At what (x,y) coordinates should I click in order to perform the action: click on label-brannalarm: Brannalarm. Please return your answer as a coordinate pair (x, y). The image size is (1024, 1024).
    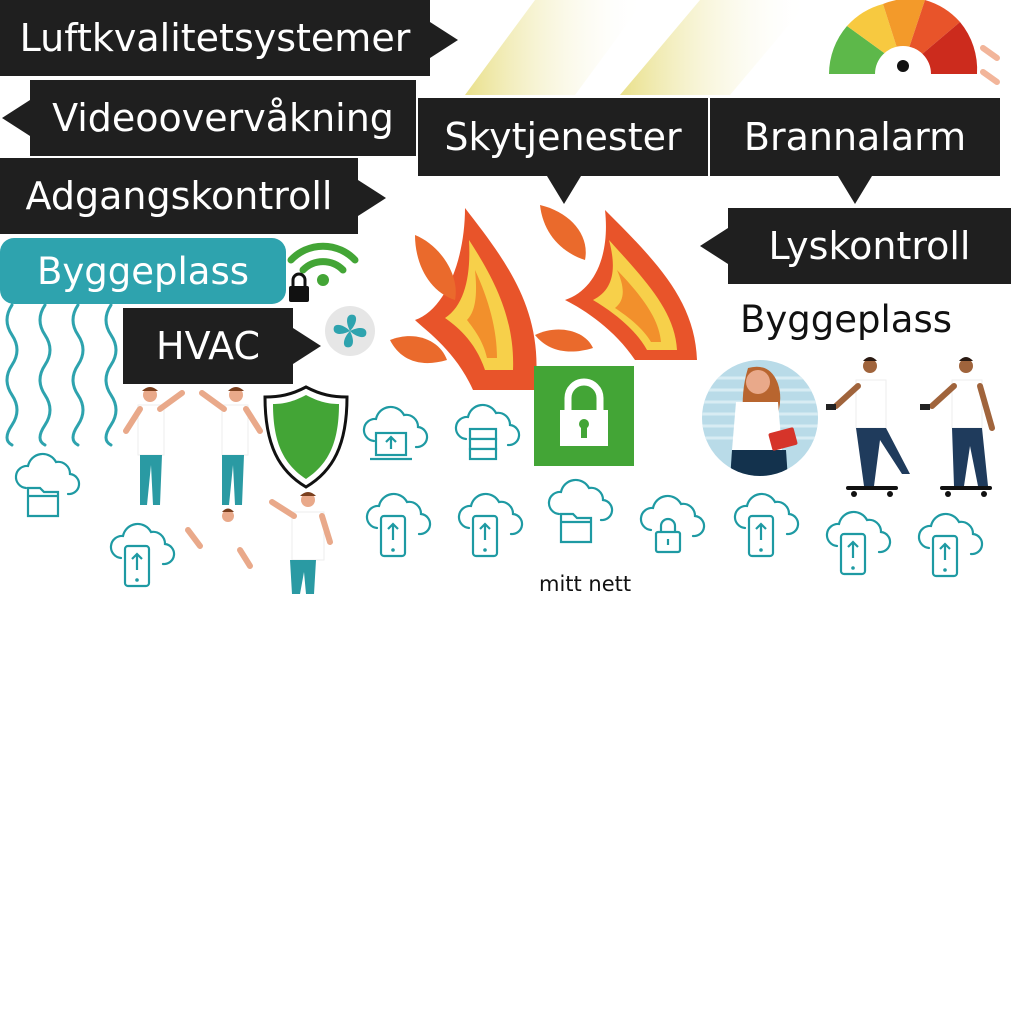
    Looking at the image, I should click on (855, 137).